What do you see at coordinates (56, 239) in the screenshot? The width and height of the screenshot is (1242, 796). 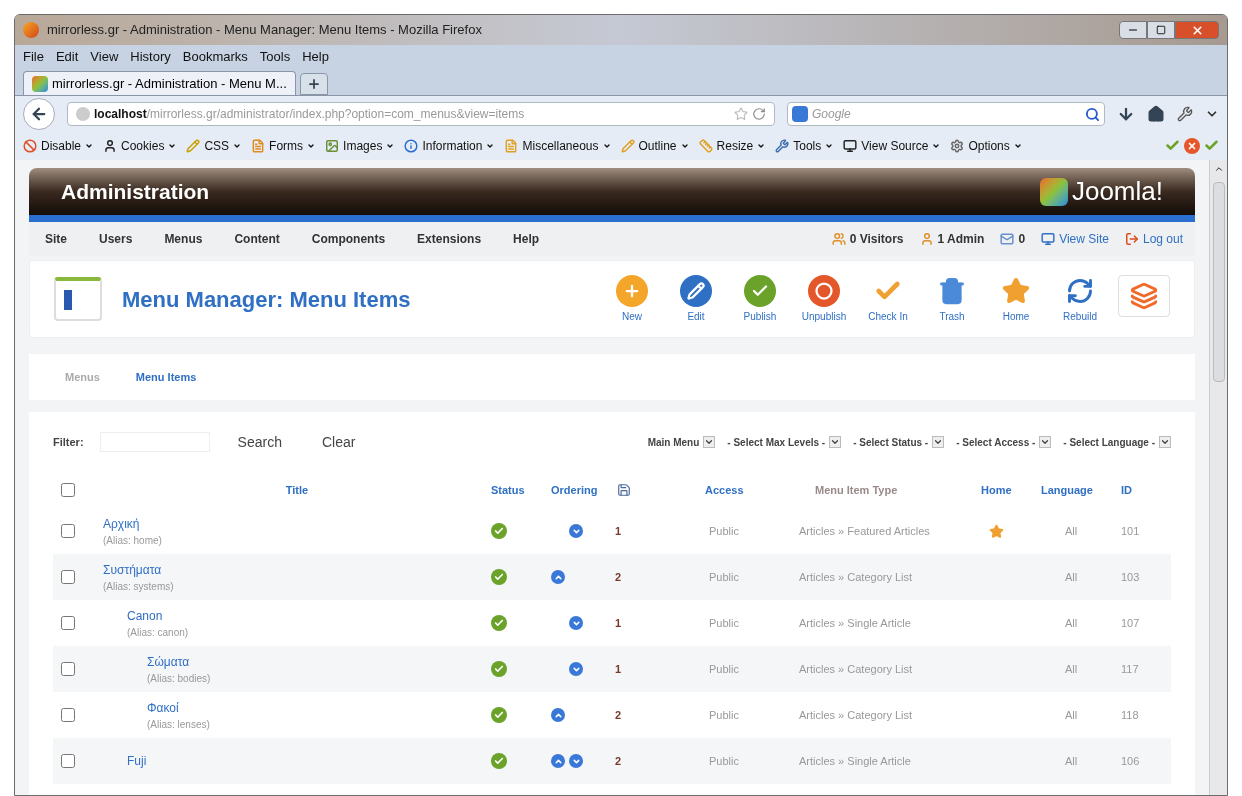 I see `admin-menu-item: Site` at bounding box center [56, 239].